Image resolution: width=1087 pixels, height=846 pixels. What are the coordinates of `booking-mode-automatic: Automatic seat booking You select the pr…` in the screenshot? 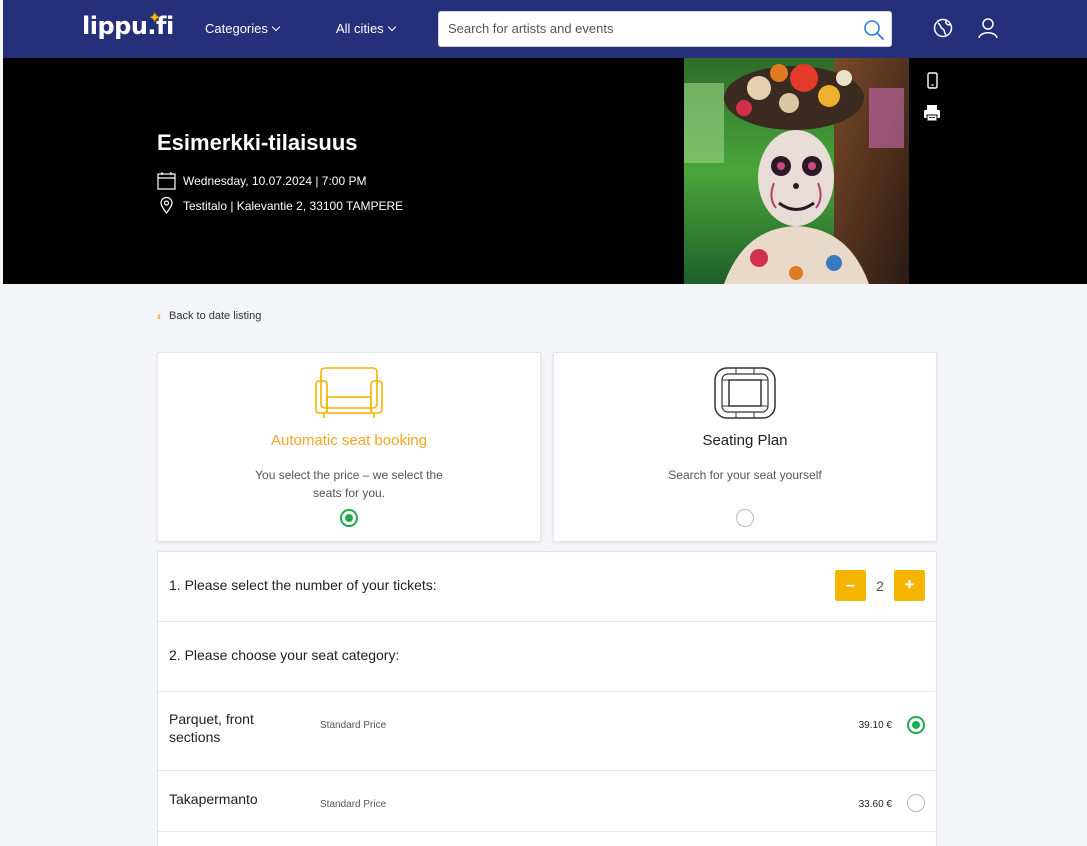 It's located at (349, 447).